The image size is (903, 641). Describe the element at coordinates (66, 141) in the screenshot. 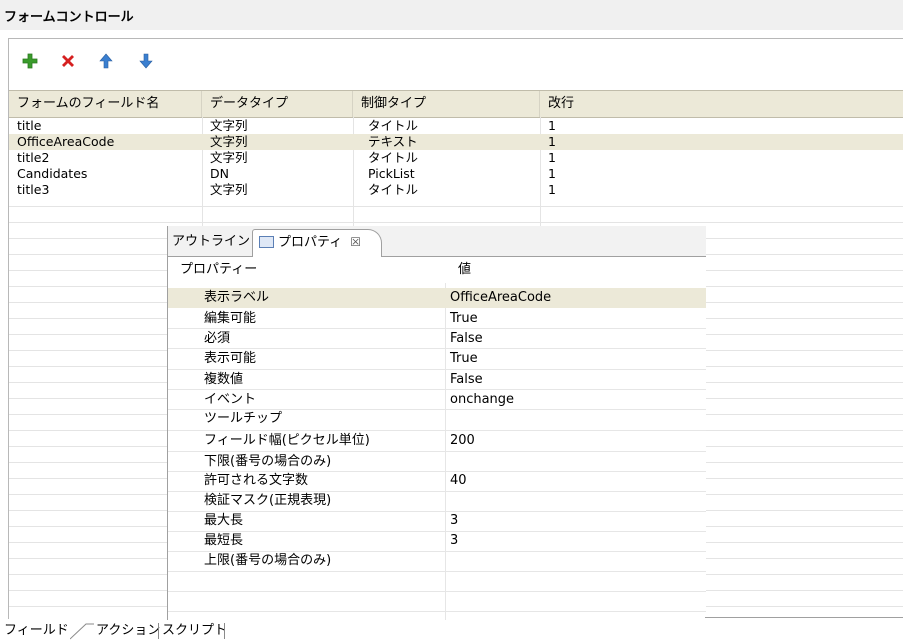

I see `cell-name: OfficeAreaCode` at that location.